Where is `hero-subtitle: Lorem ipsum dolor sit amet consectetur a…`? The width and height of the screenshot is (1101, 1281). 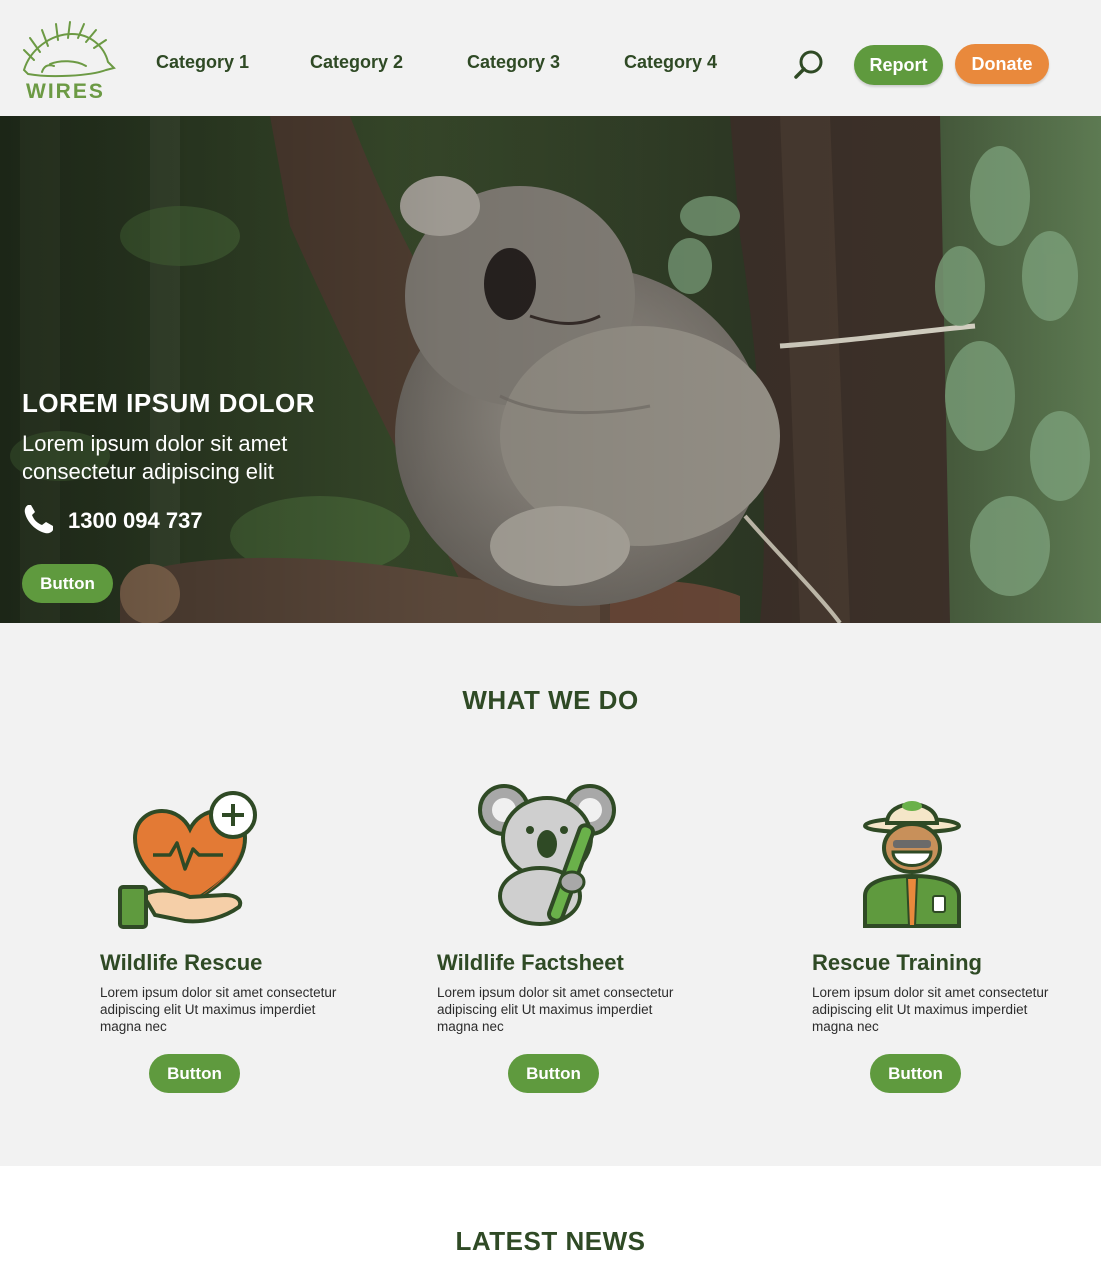
hero-subtitle: Lorem ipsum dolor sit amet consectetur a… is located at coordinates (155, 457).